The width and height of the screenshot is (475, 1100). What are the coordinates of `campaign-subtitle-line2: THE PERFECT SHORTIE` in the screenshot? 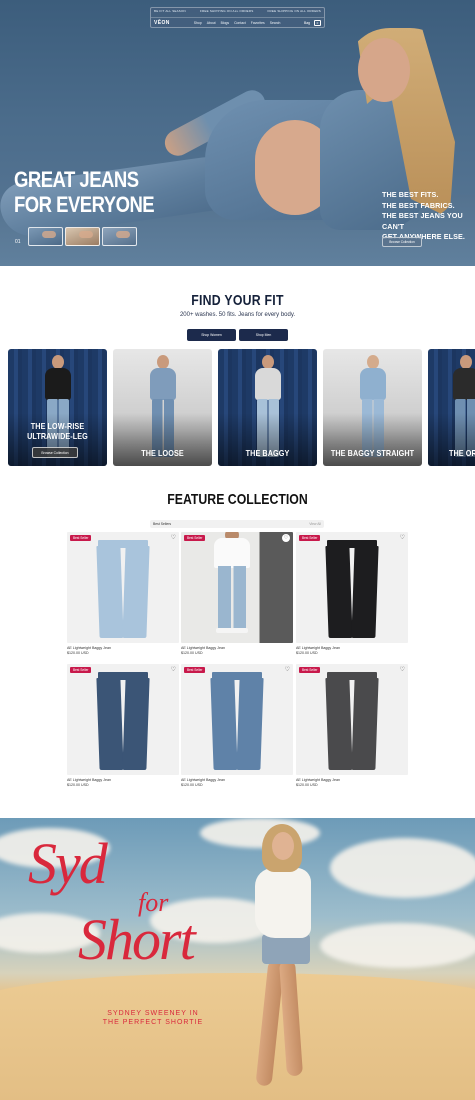 It's located at (153, 1022).